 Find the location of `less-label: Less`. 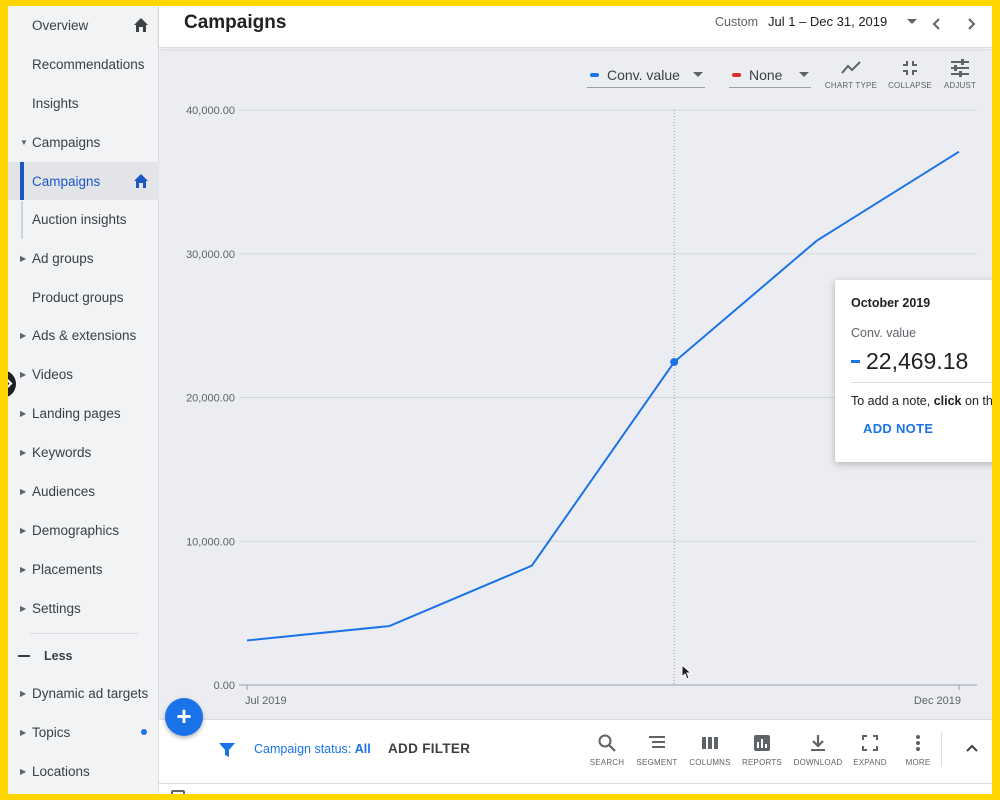

less-label: Less is located at coordinates (58, 656).